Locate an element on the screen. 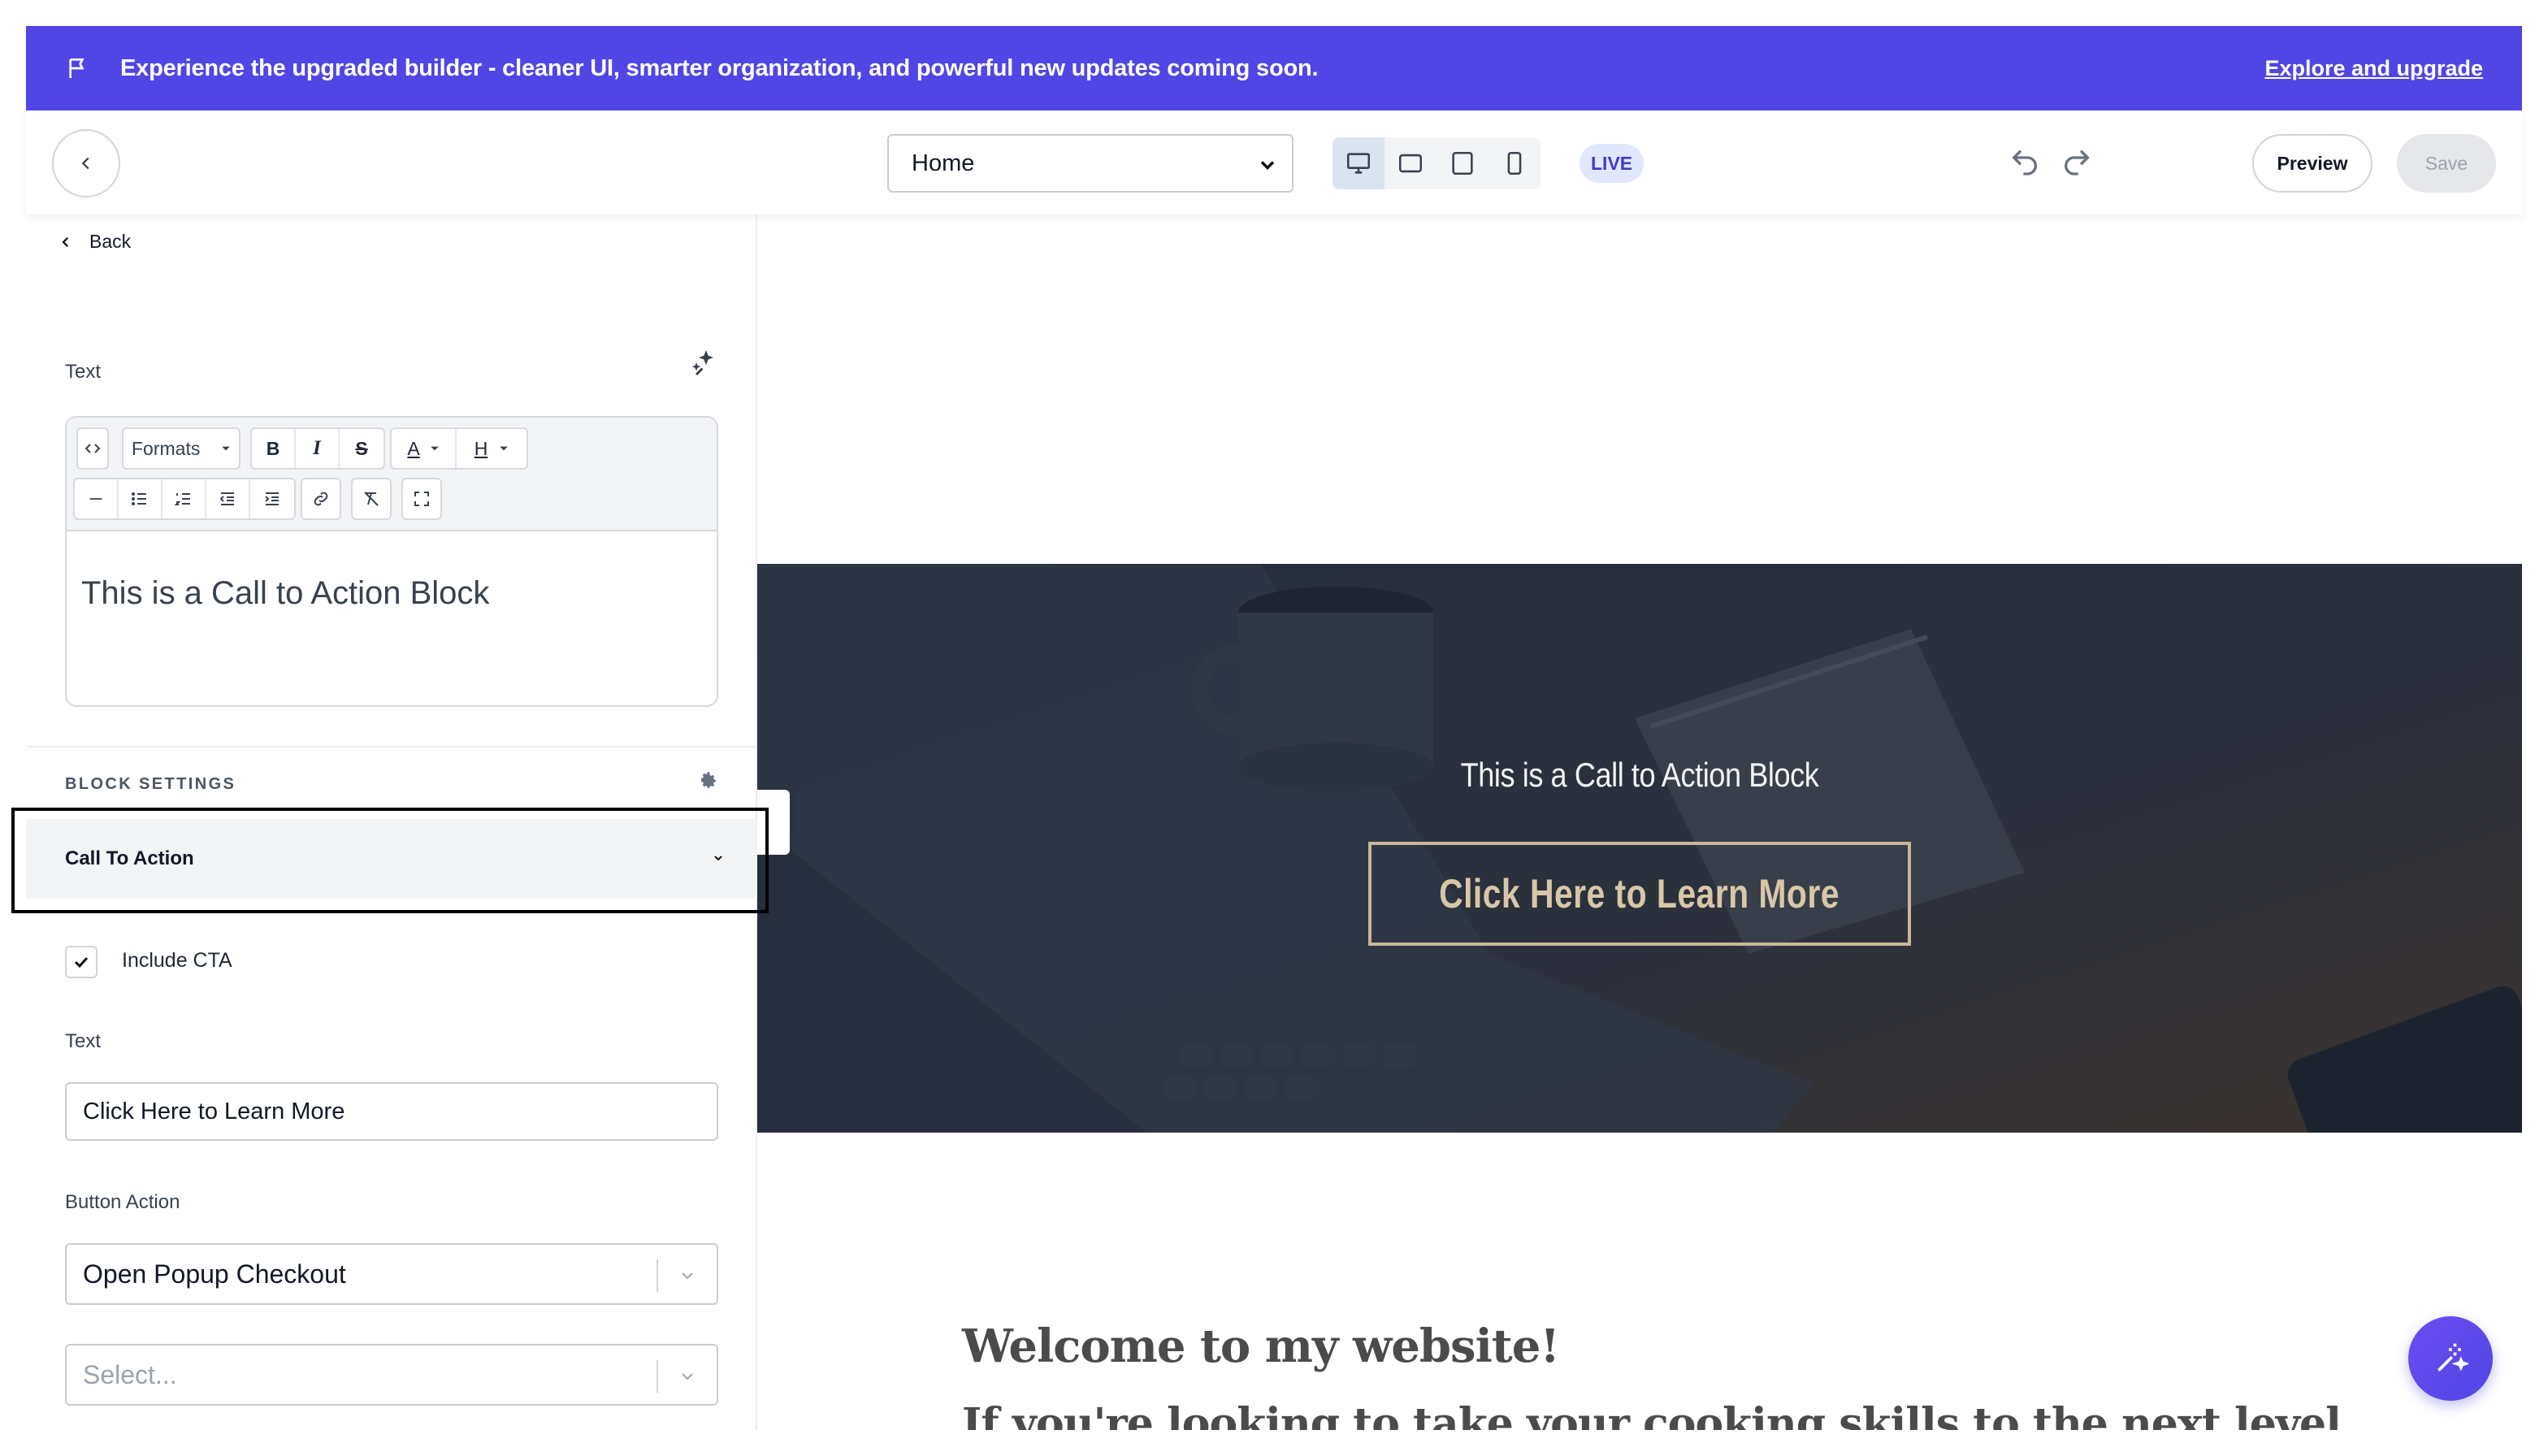  cta-text-label: Text is located at coordinates (83, 1041).